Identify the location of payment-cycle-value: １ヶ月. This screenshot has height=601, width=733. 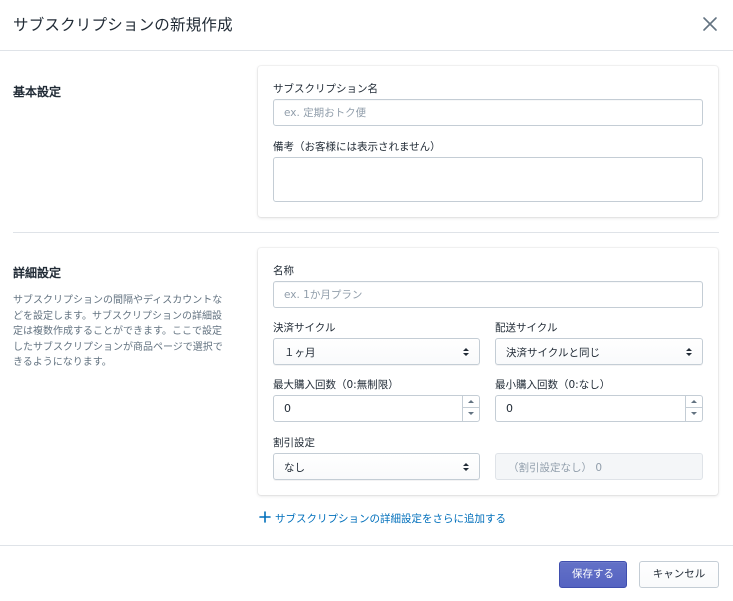
(300, 353).